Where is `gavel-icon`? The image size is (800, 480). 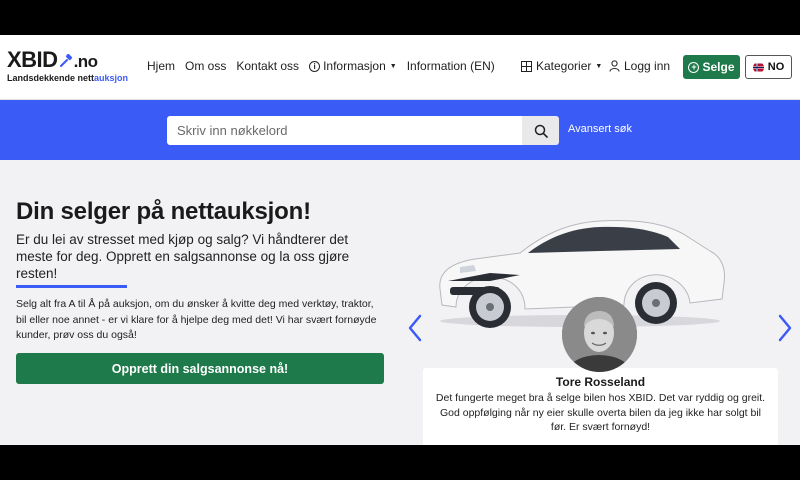 gavel-icon is located at coordinates (65, 61).